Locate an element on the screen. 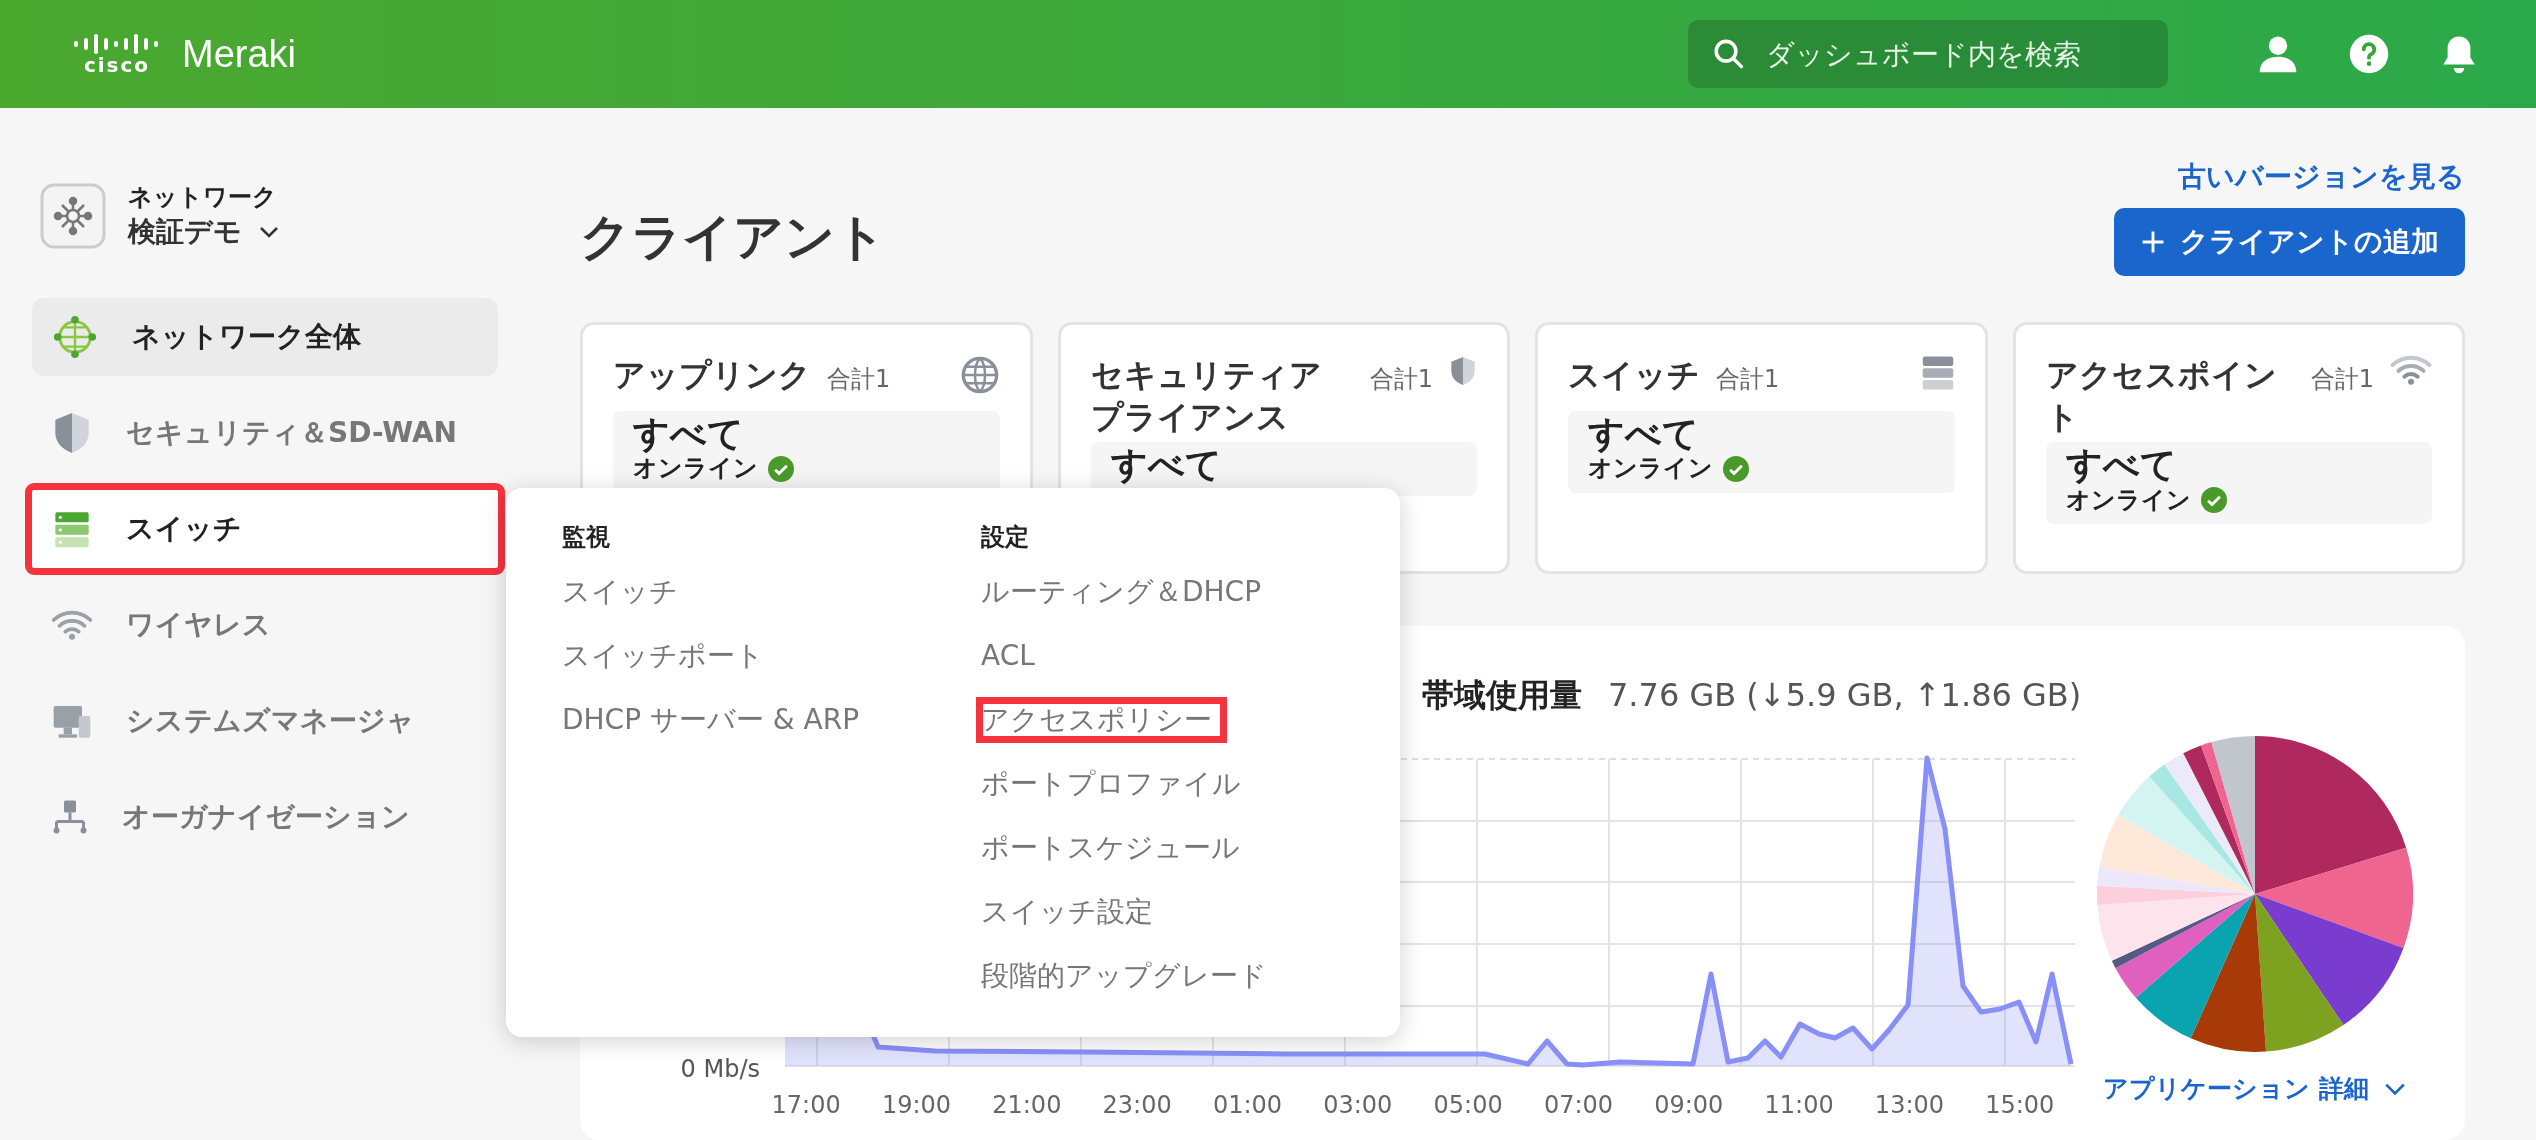 Image resolution: width=2536 pixels, height=1140 pixels. menu-item: ポートプロファイル is located at coordinates (1111, 784).